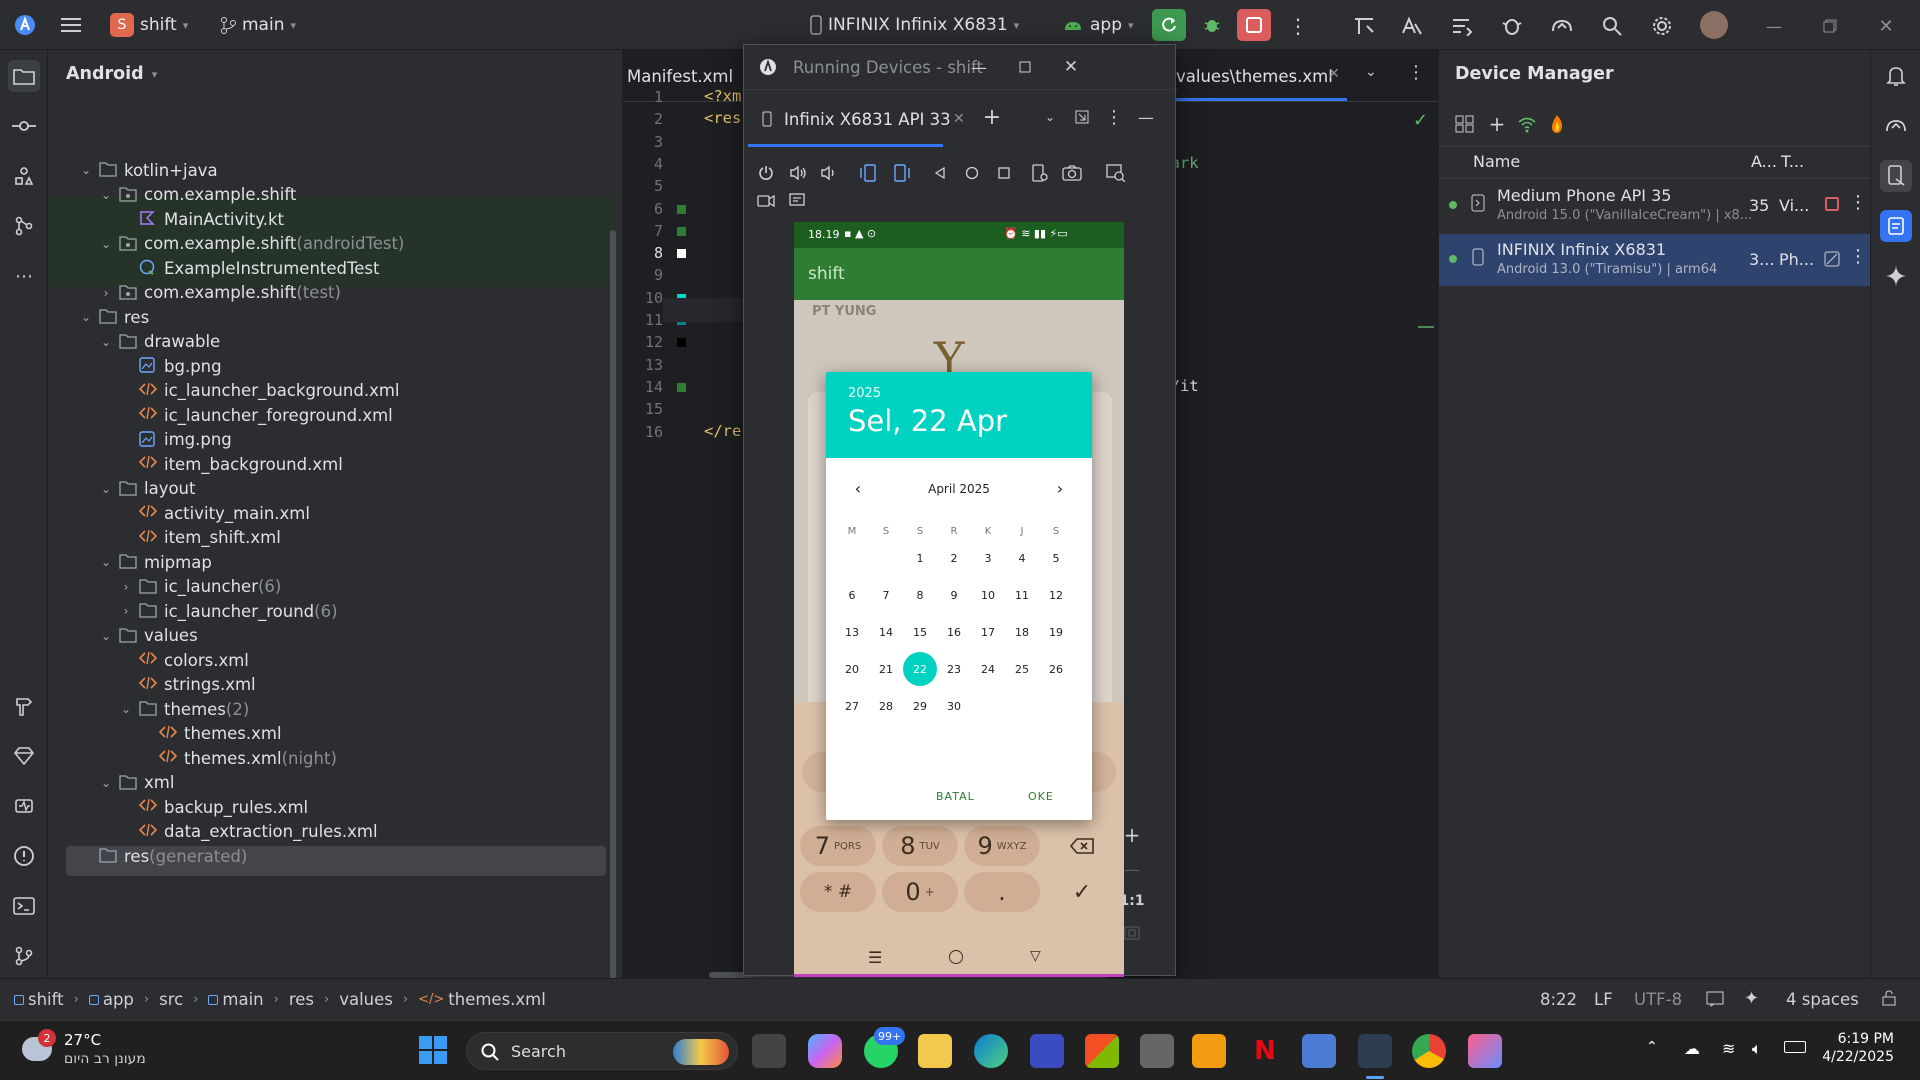 This screenshot has width=1920, height=1080. I want to click on device-explorer-icon, so click(1896, 226).